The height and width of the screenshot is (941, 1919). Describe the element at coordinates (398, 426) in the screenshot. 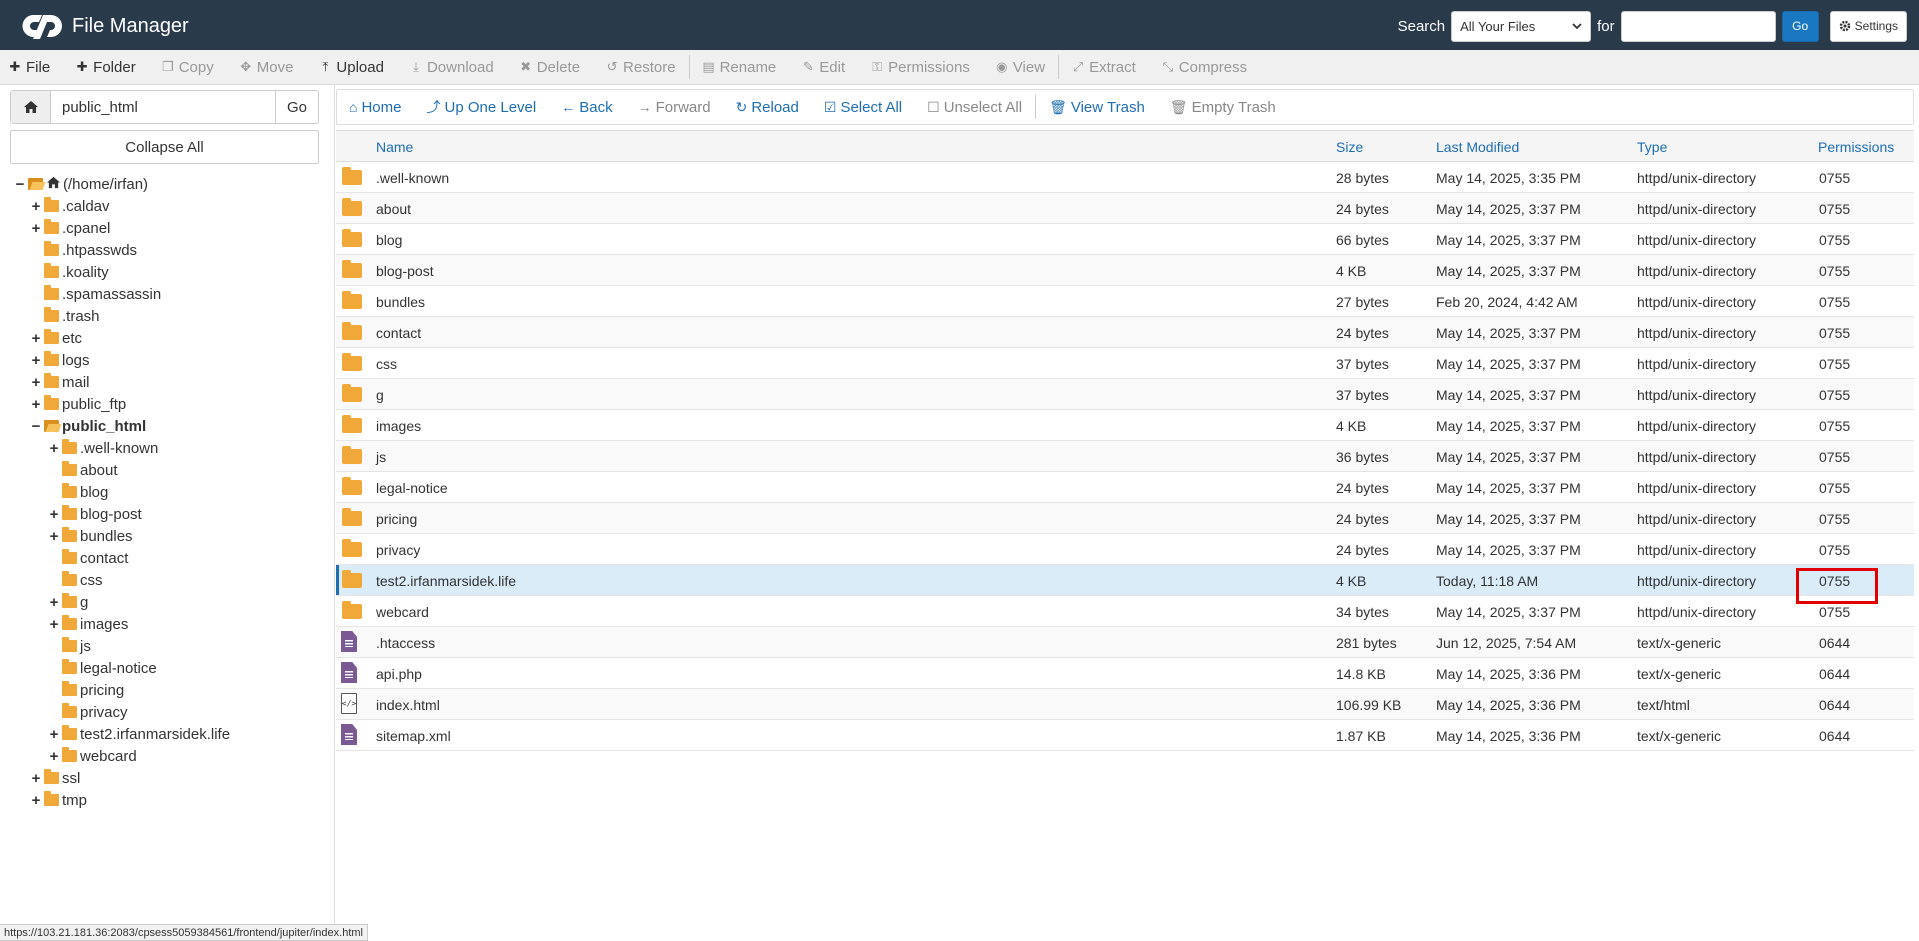

I see `cell-name: images` at that location.